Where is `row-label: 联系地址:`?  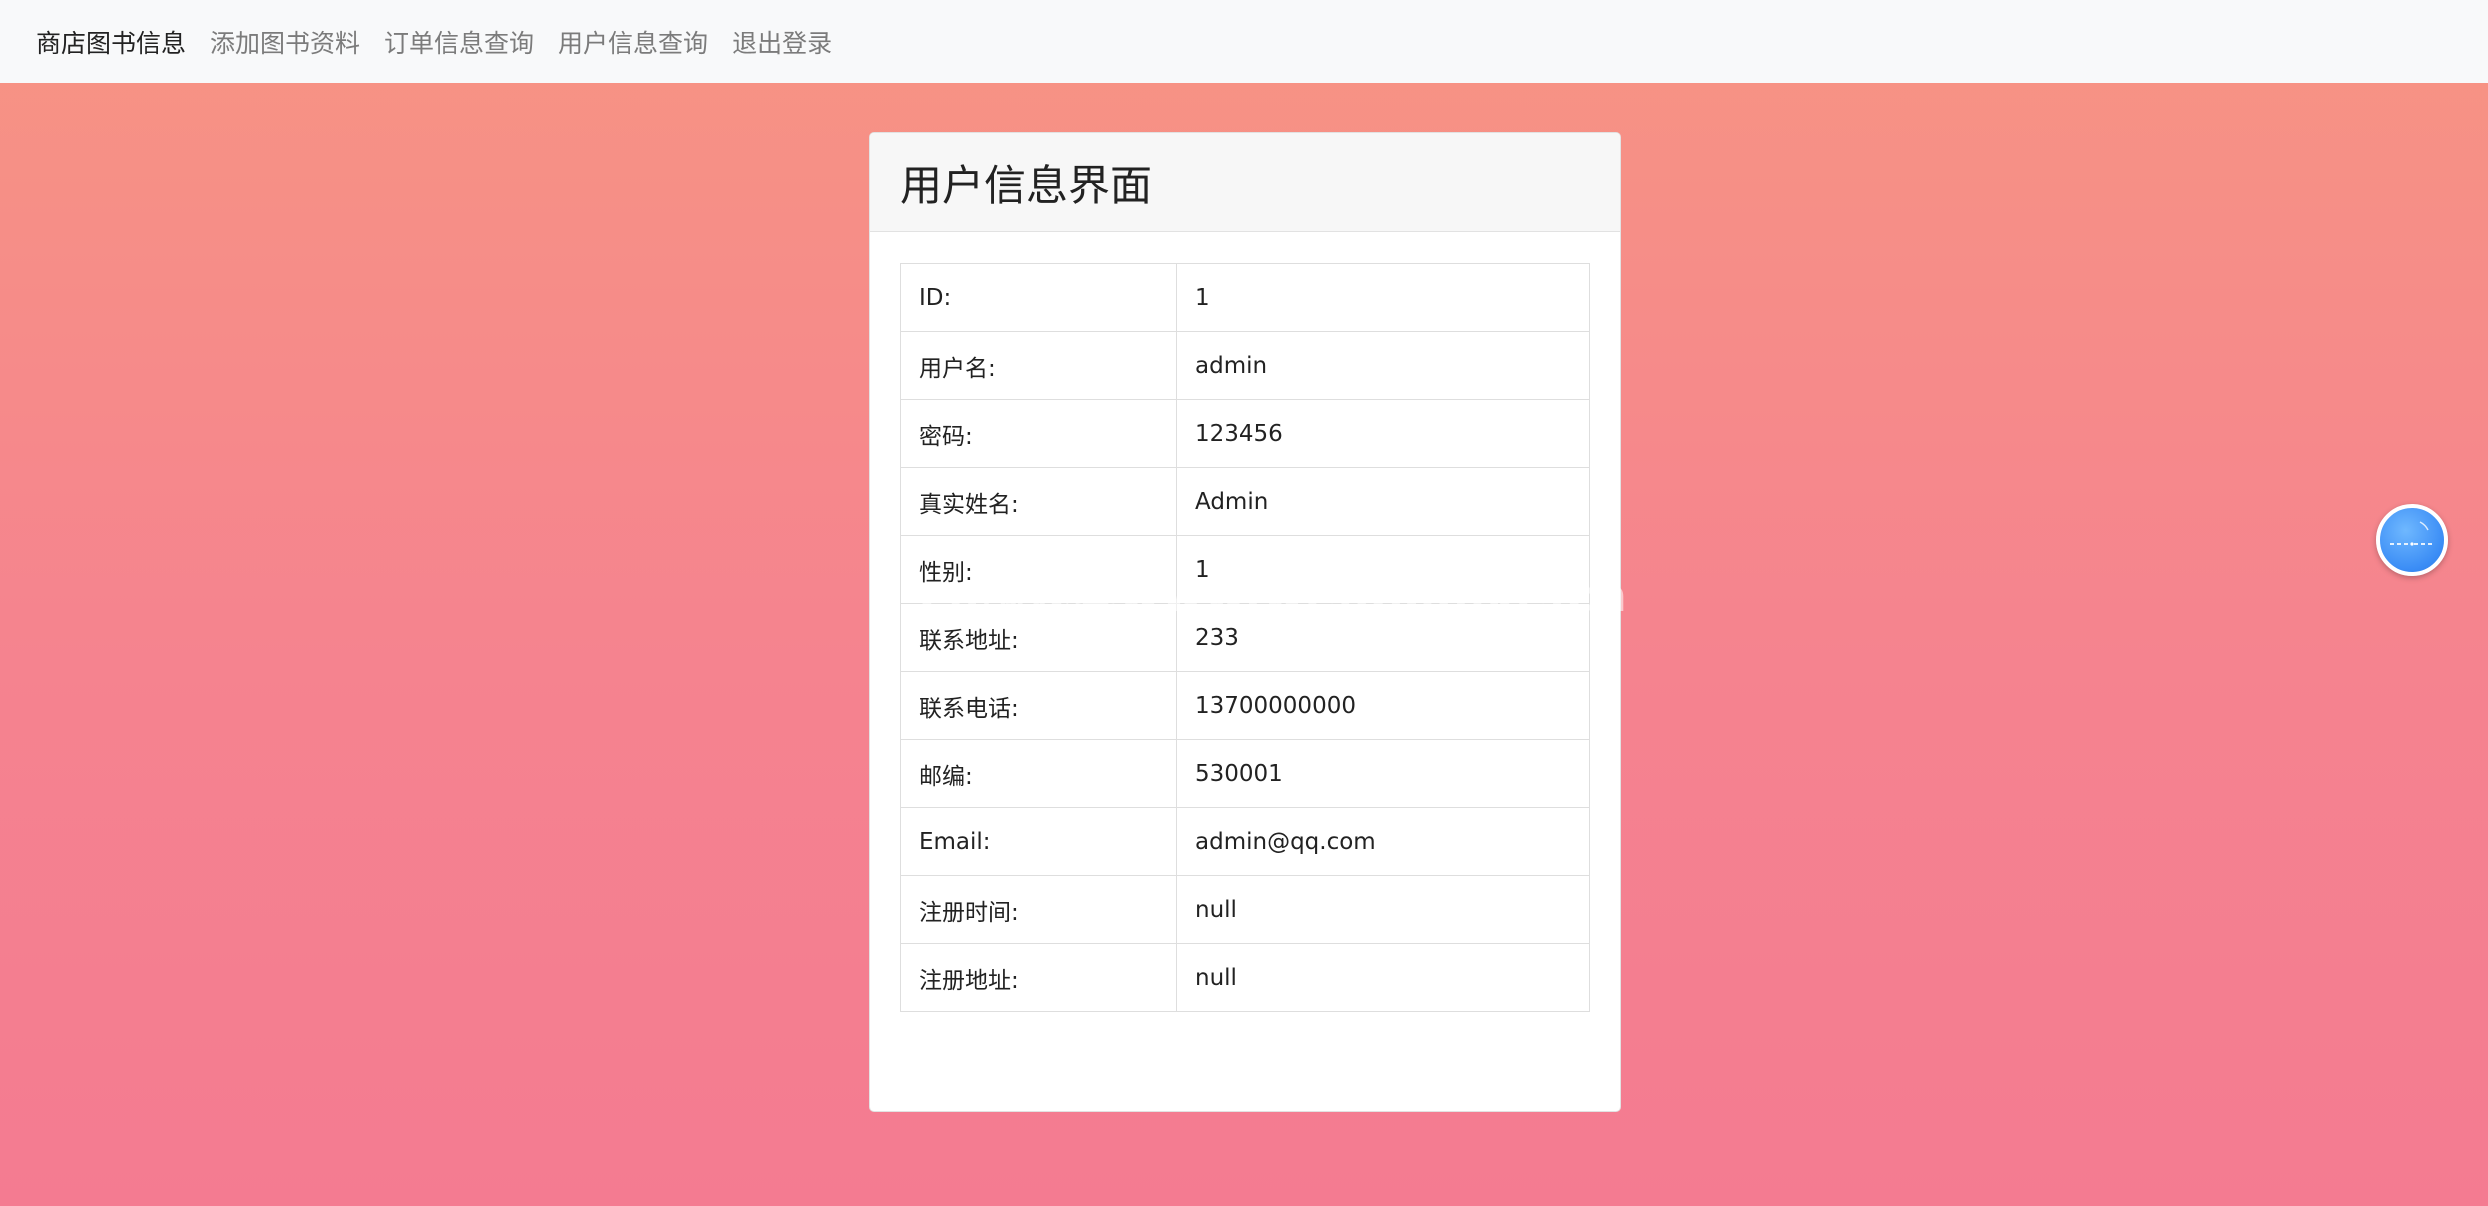
row-label: 联系地址: is located at coordinates (1038, 637).